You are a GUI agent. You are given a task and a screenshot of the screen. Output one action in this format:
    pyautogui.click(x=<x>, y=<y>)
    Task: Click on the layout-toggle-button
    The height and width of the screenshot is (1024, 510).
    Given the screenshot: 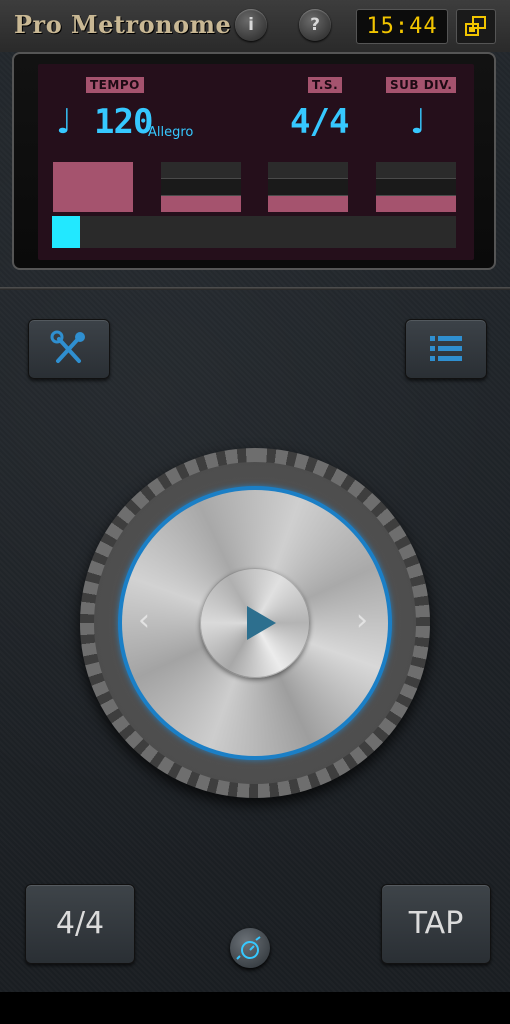 What is the action you would take?
    pyautogui.click(x=476, y=26)
    